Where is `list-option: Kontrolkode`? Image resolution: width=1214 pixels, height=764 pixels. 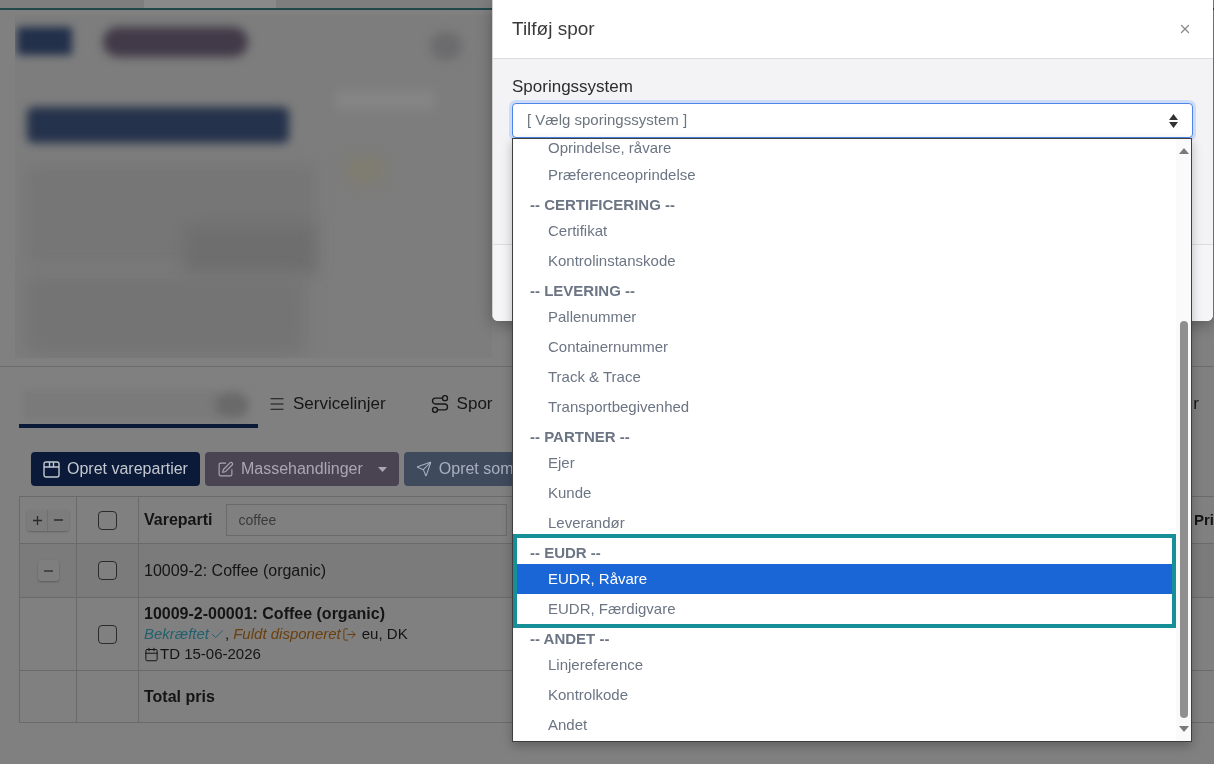 list-option: Kontrolkode is located at coordinates (844, 695).